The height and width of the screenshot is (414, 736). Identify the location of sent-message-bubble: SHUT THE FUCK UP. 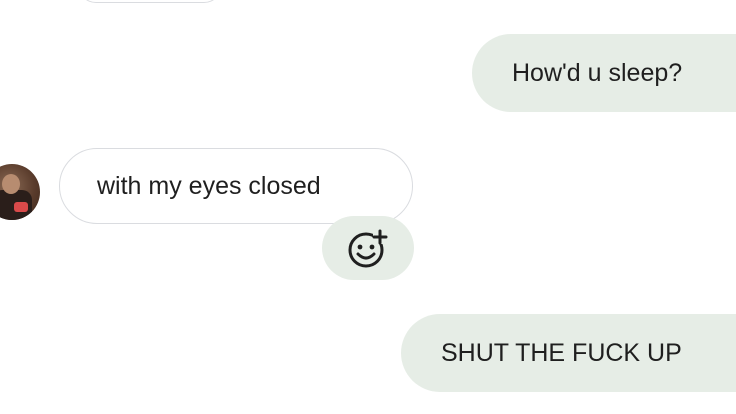
(568, 353).